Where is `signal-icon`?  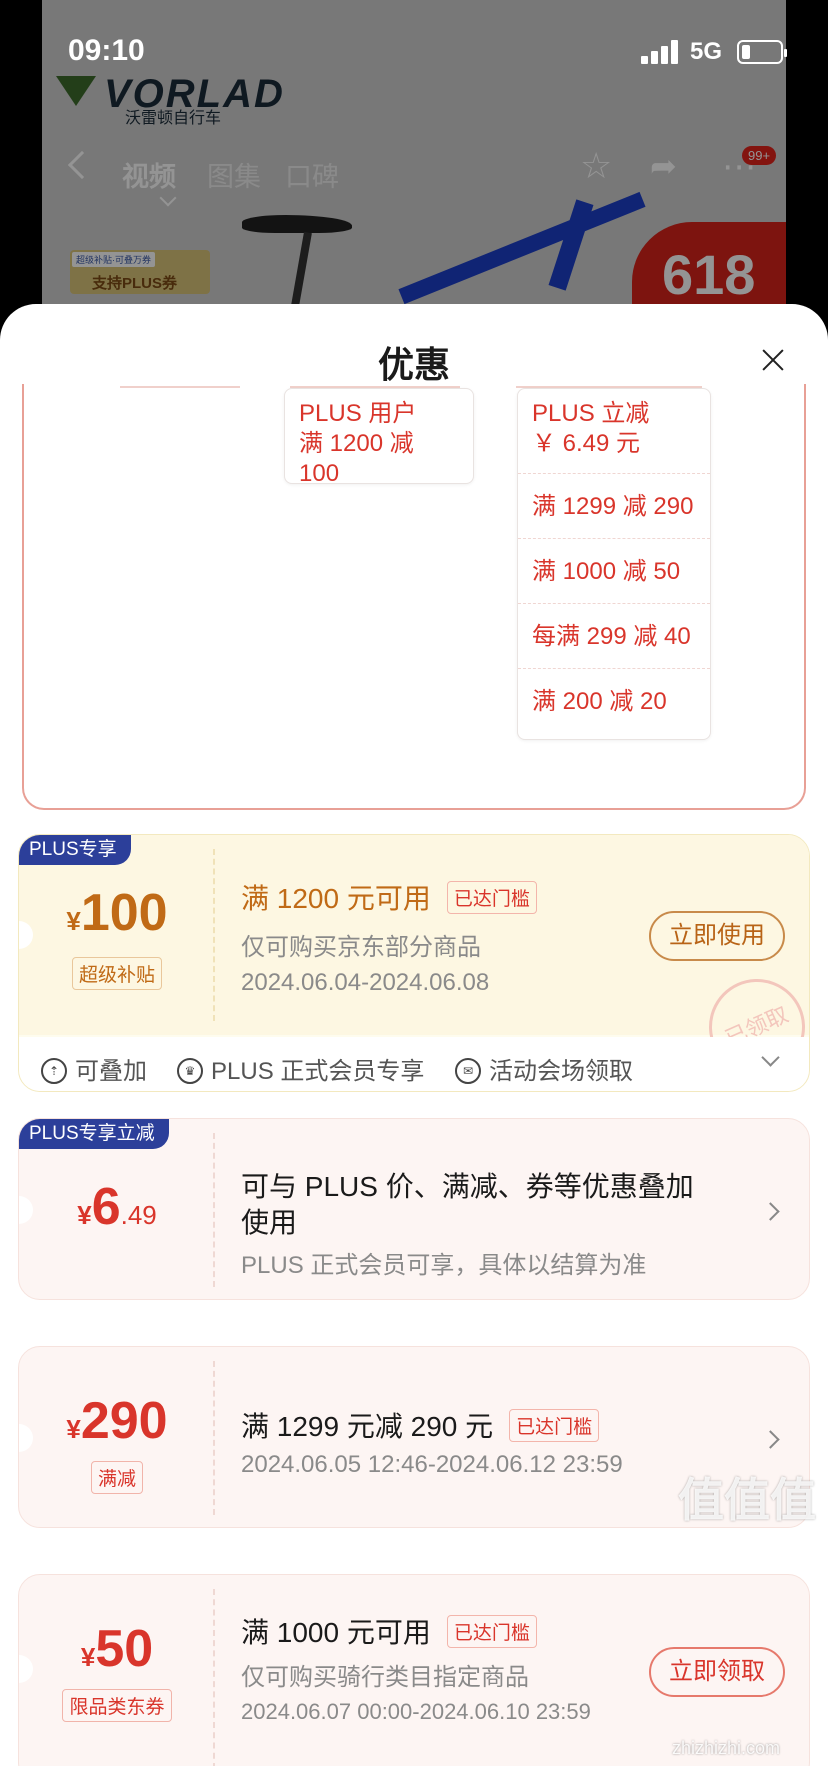
signal-icon is located at coordinates (660, 52).